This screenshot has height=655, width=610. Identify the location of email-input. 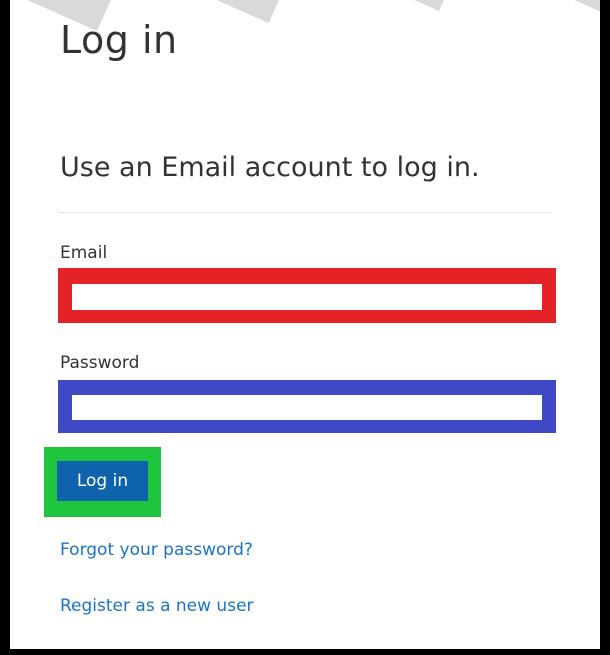
(307, 297).